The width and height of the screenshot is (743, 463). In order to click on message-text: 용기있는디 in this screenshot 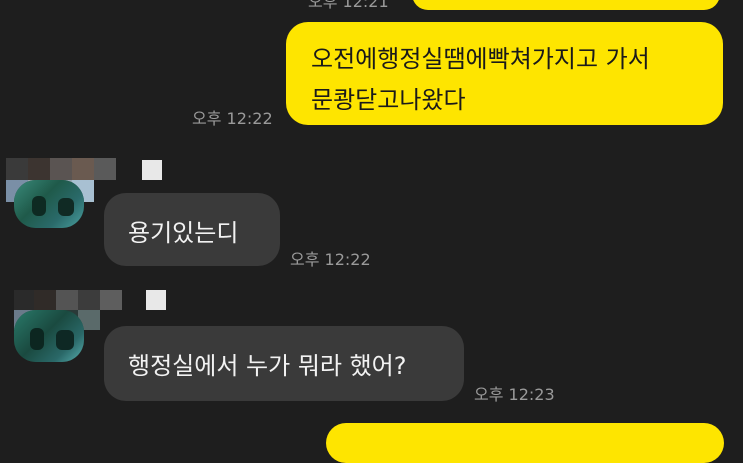, I will do `click(183, 233)`.